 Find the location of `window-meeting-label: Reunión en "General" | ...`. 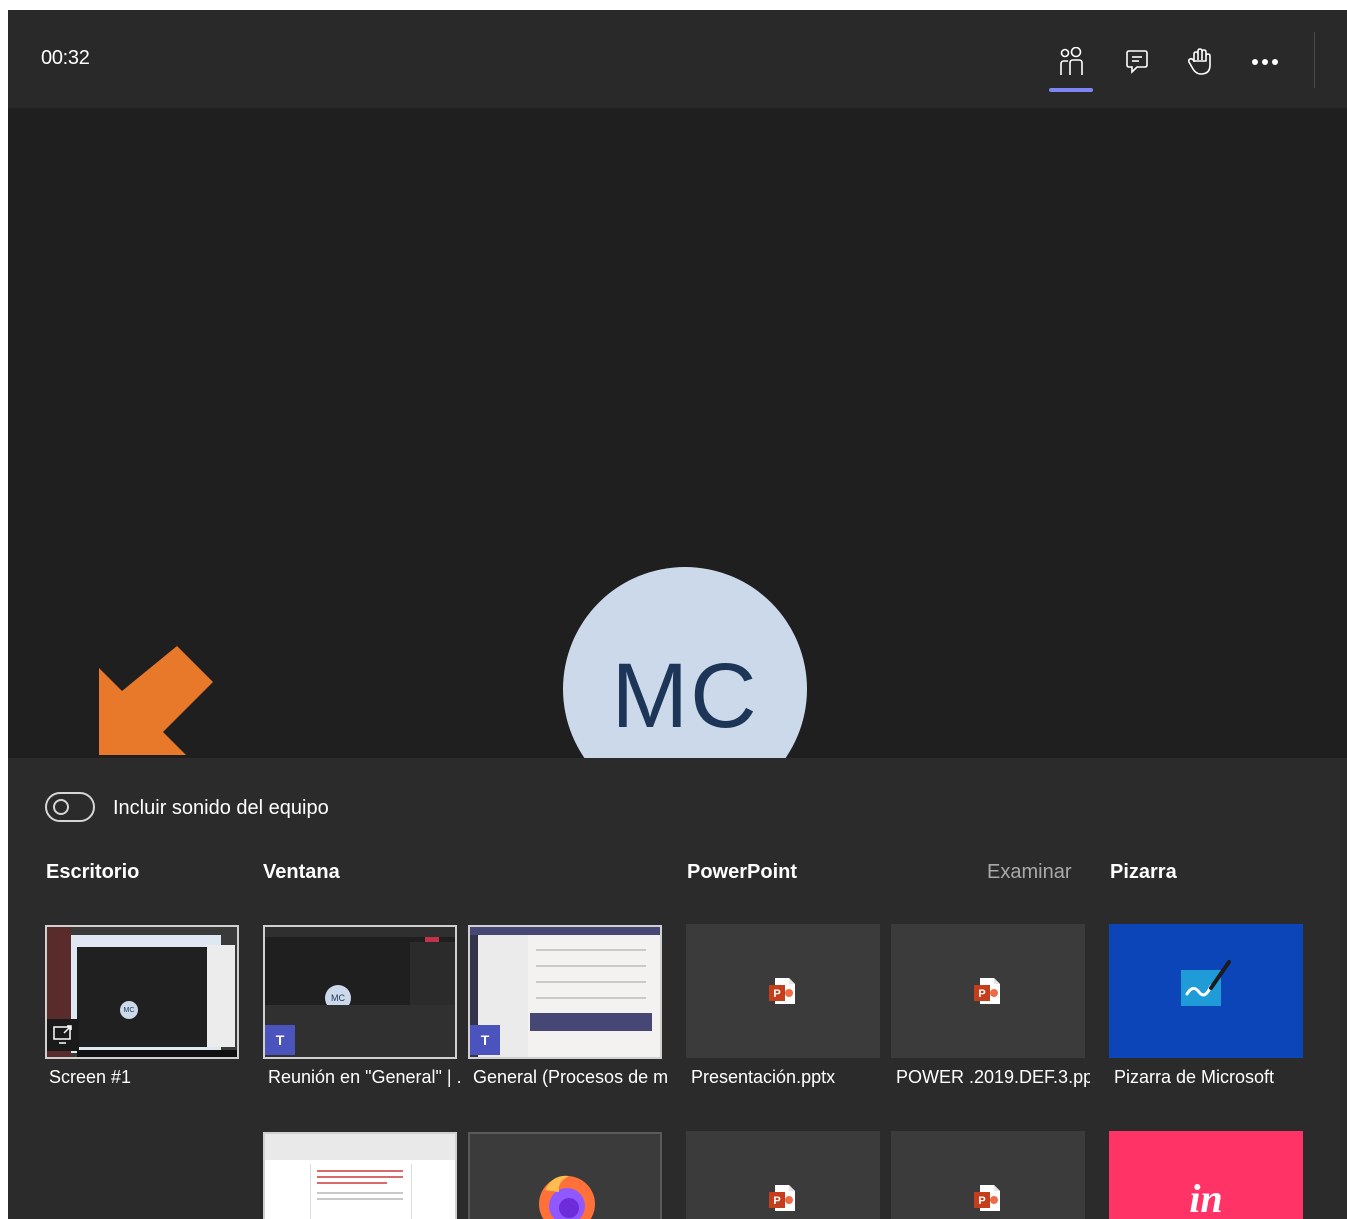

window-meeting-label: Reunión en "General" | ... is located at coordinates (365, 1077).